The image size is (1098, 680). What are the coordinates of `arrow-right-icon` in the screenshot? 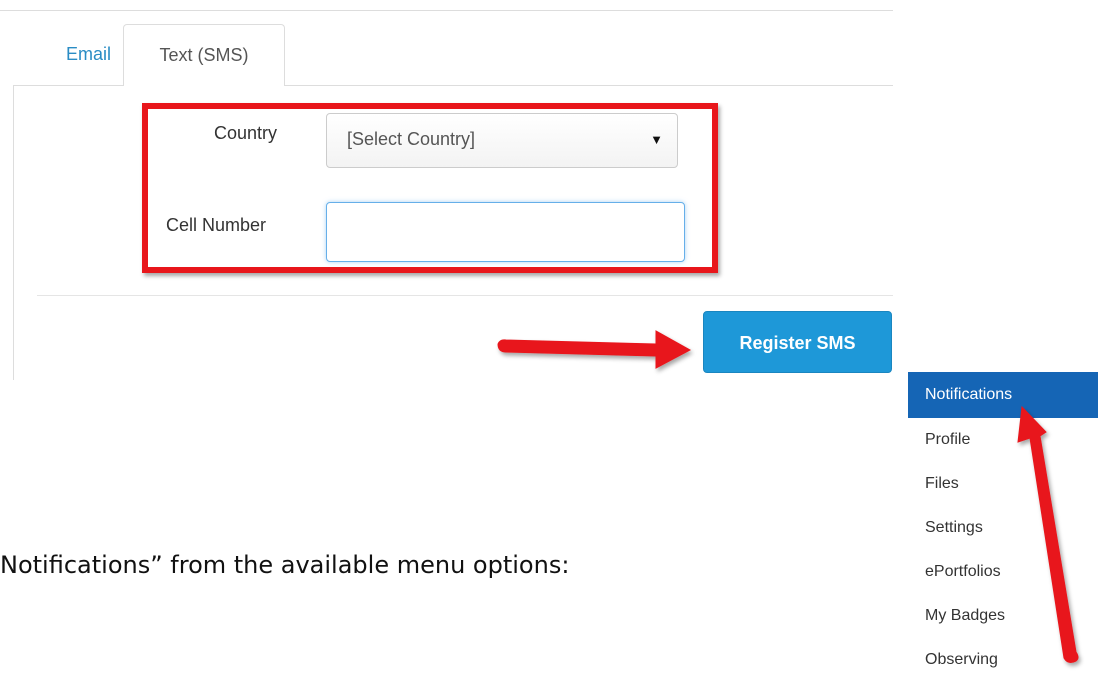 It's located at (594, 349).